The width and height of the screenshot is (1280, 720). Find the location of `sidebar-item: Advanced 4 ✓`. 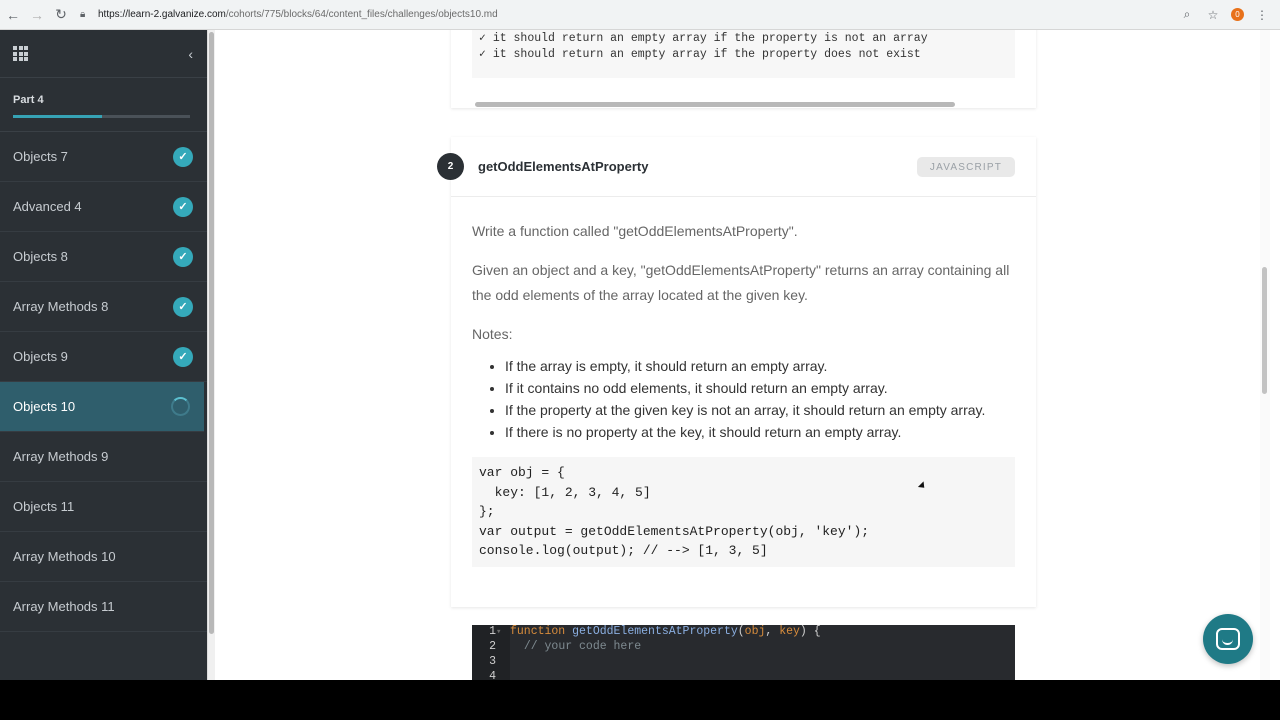

sidebar-item: Advanced 4 ✓ is located at coordinates (103, 207).